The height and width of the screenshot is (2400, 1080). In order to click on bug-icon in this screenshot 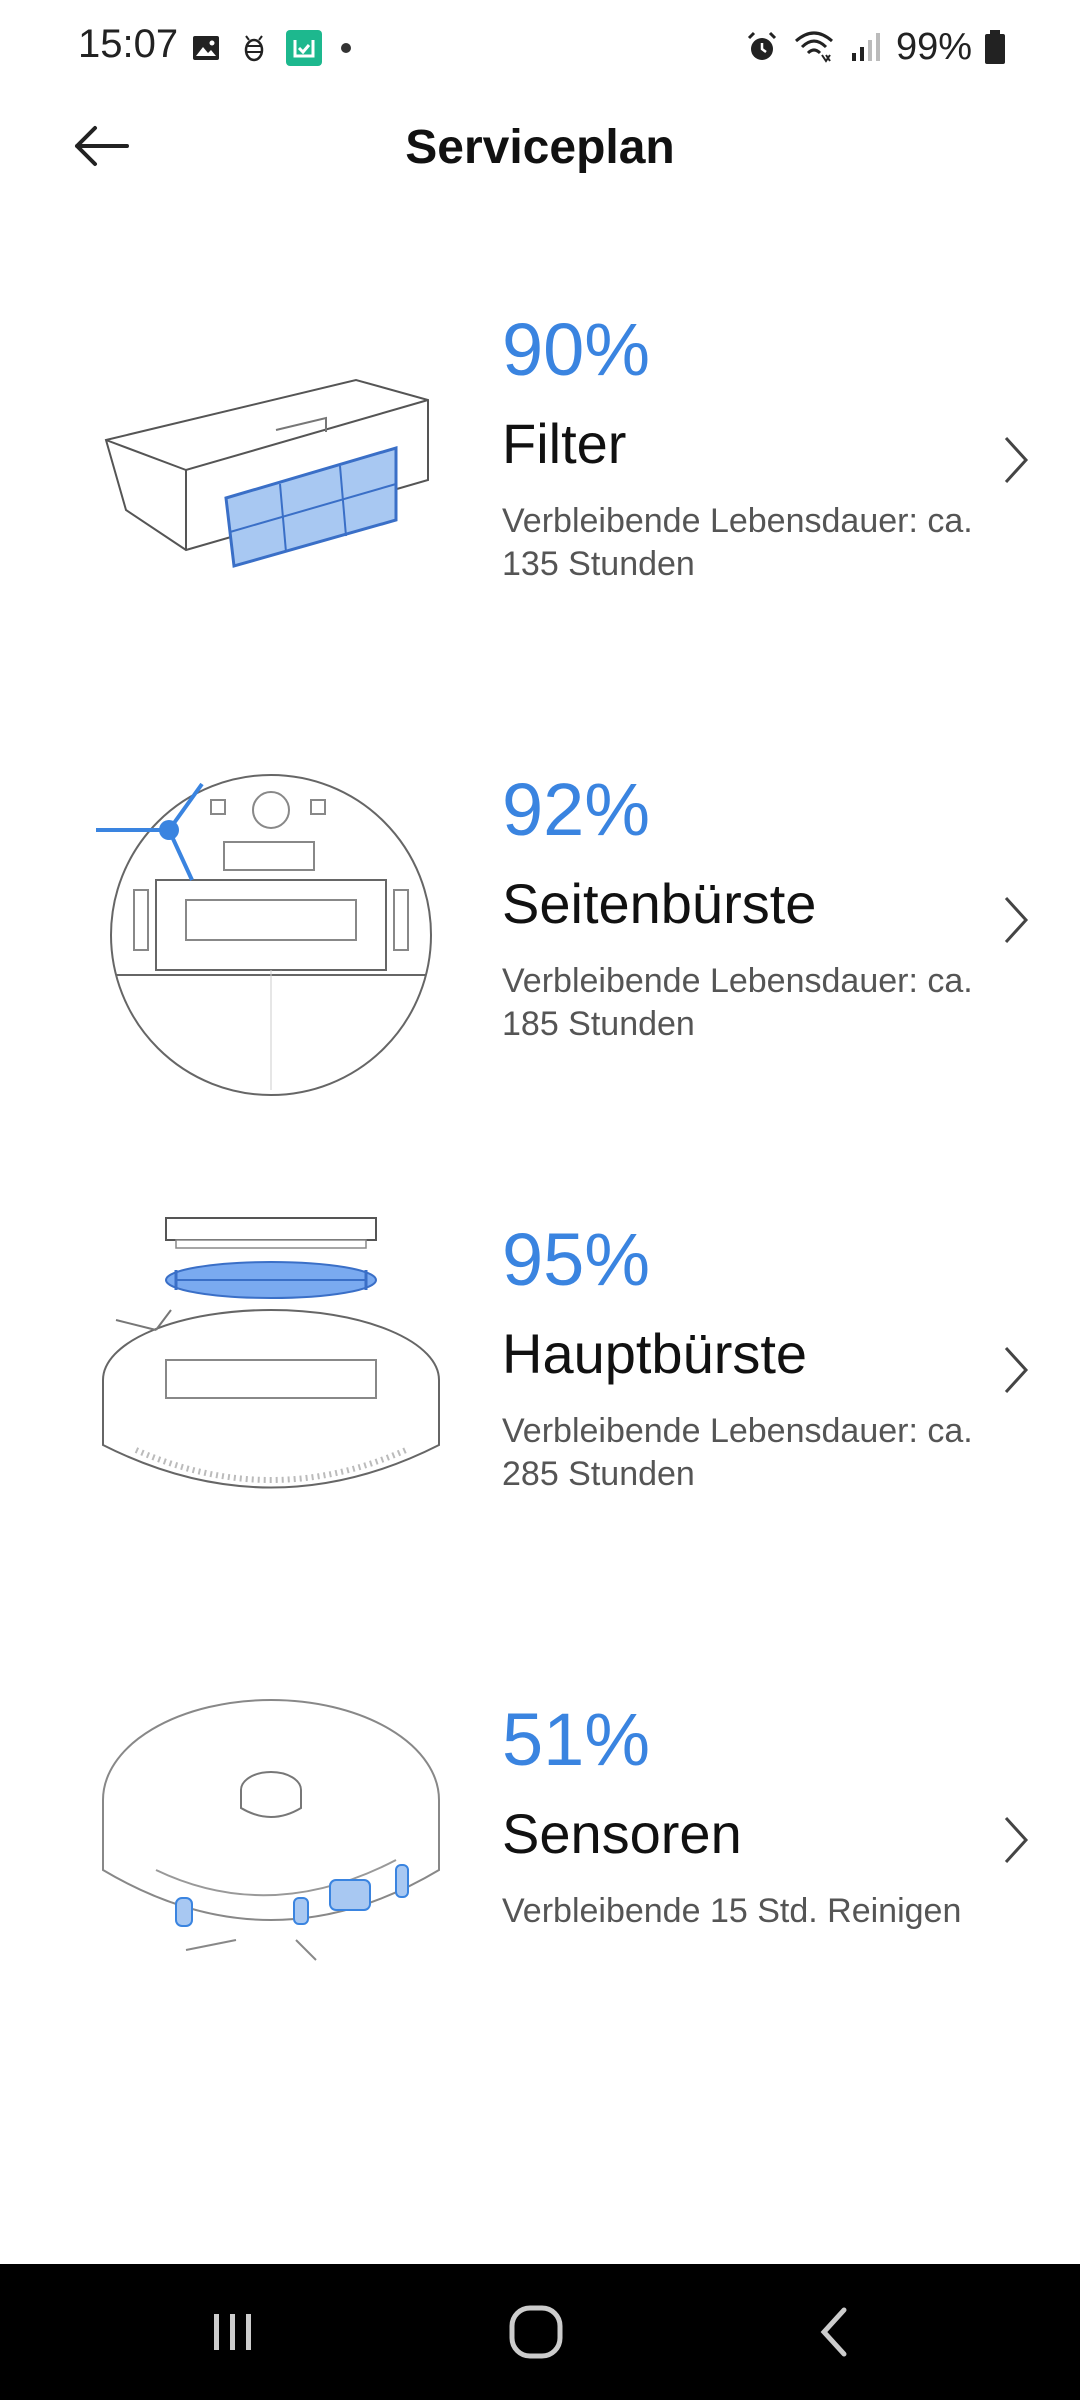, I will do `click(254, 48)`.